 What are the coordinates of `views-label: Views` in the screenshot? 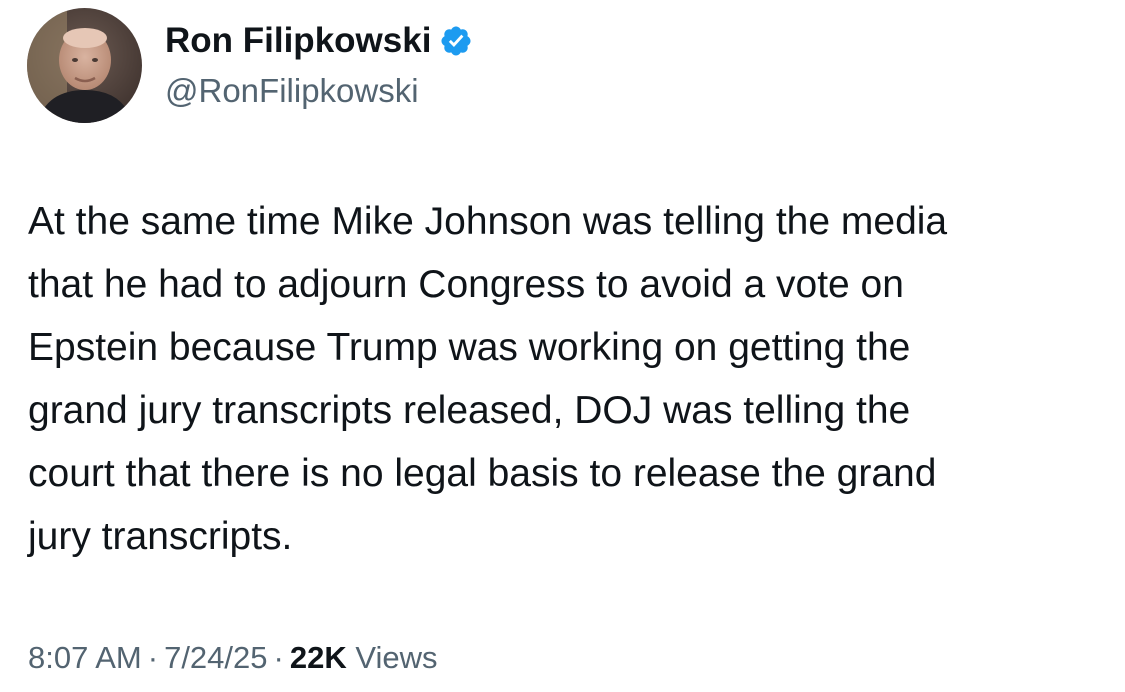 It's located at (396, 657).